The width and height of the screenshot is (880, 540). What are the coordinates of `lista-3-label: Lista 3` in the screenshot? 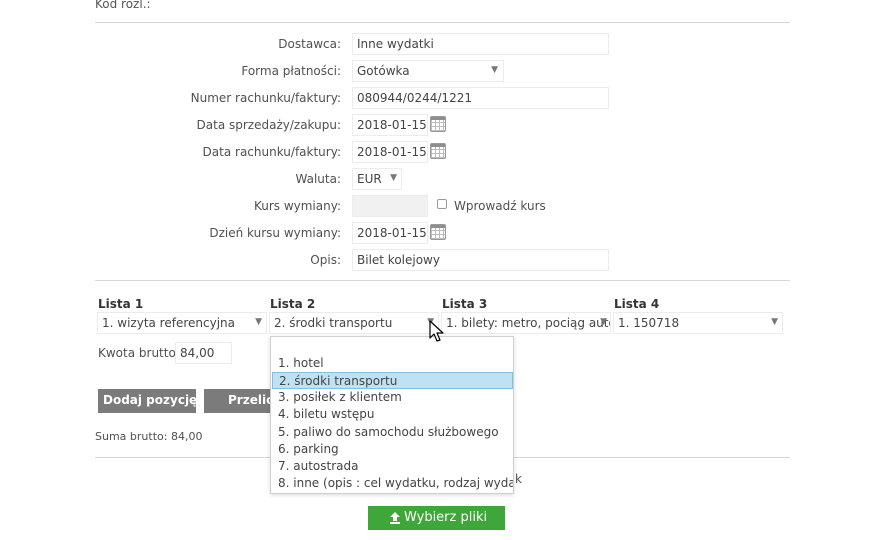 It's located at (465, 304).